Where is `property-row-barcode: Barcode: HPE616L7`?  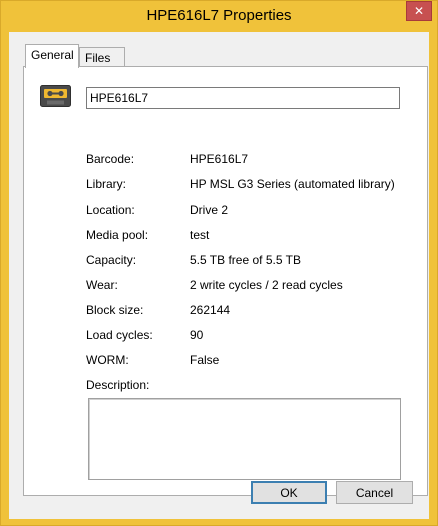 property-row-barcode: Barcode: HPE616L7 is located at coordinates (251, 160).